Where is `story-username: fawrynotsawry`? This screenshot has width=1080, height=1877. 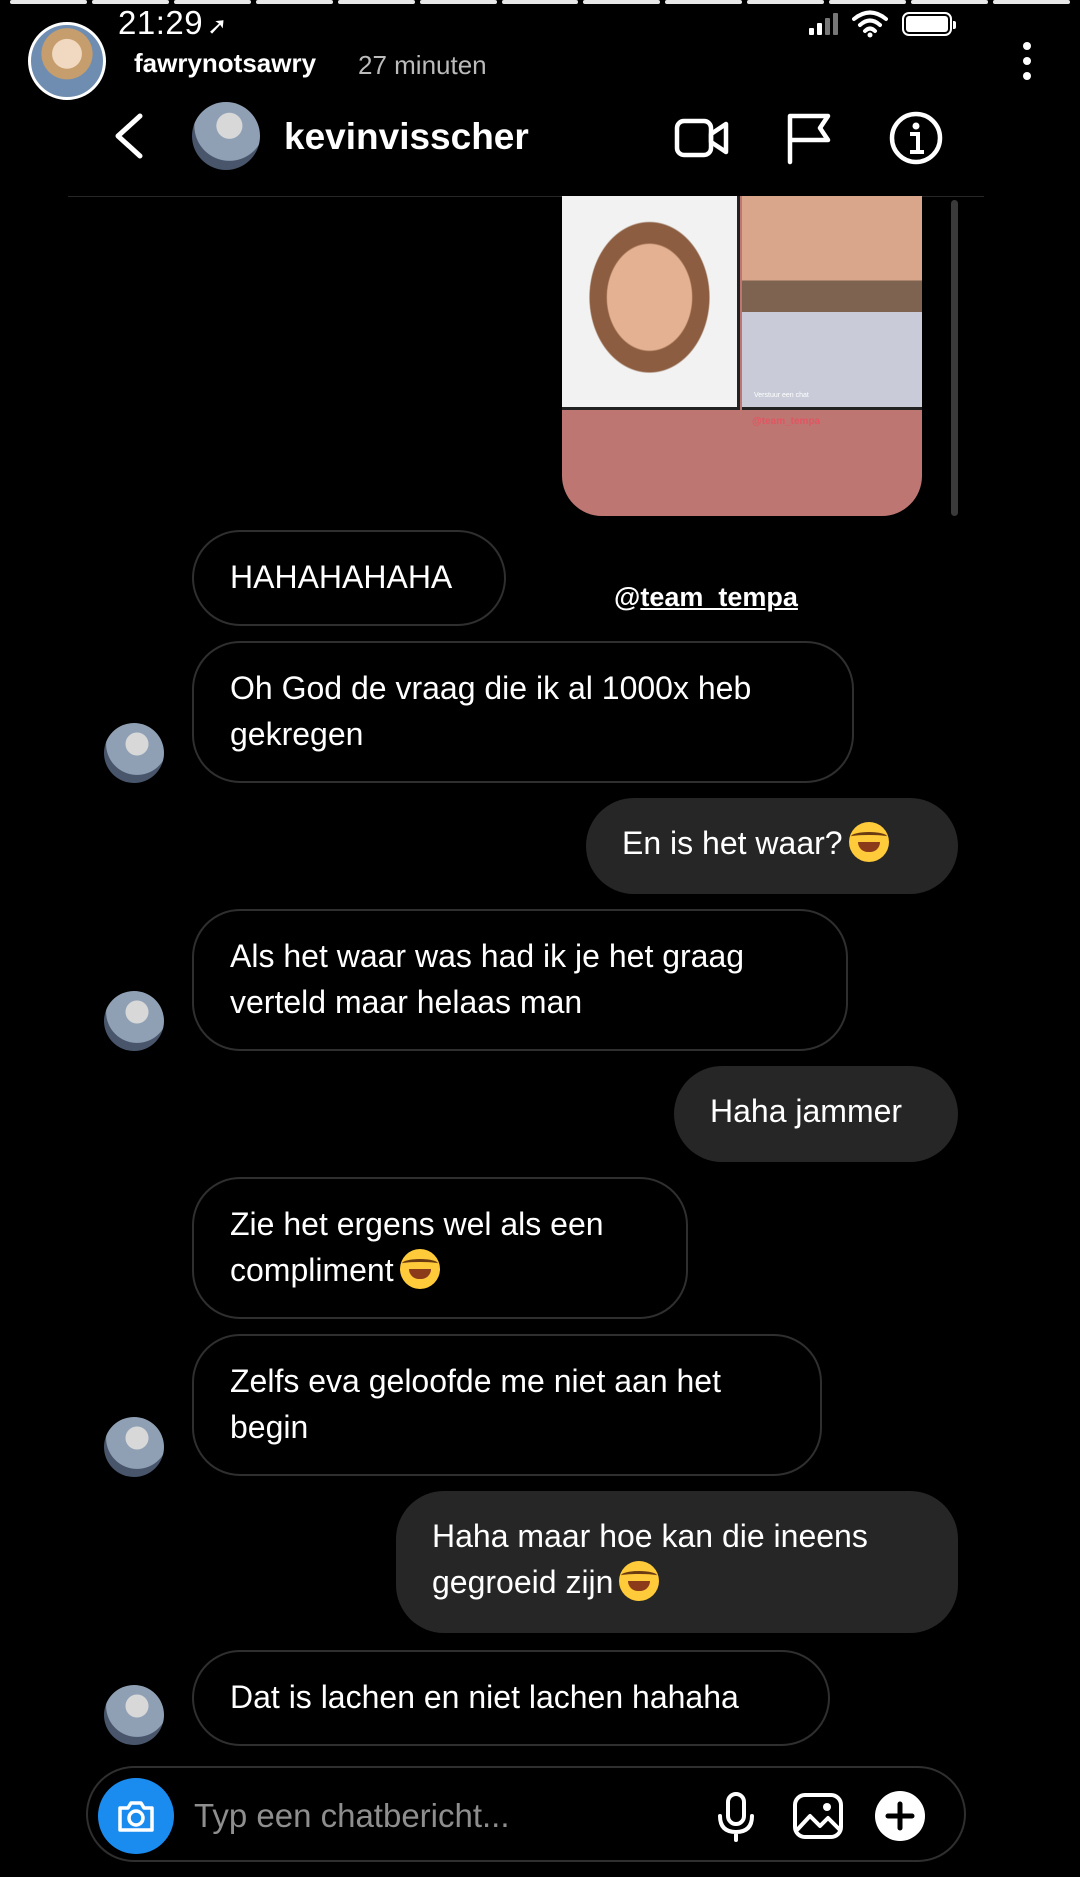 story-username: fawrynotsawry is located at coordinates (225, 63).